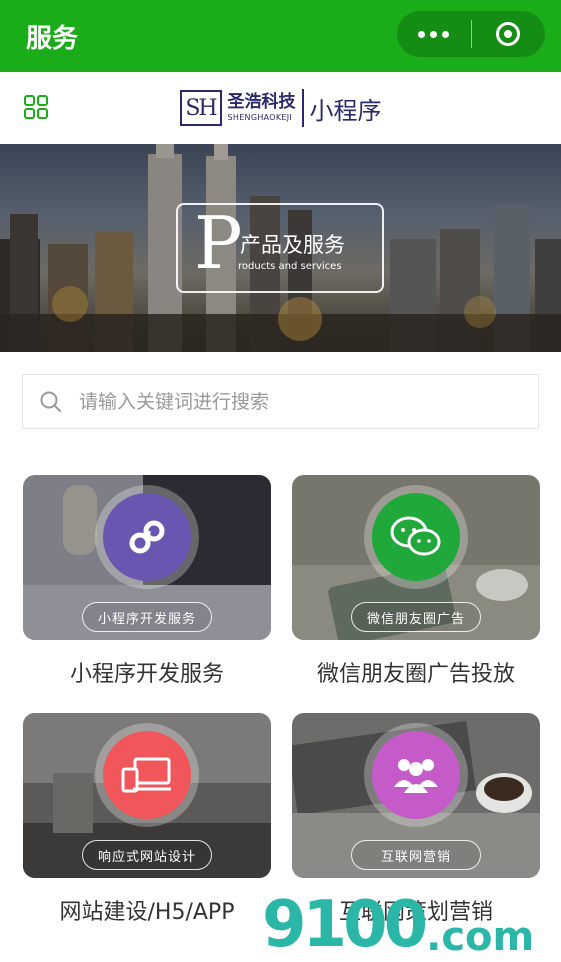 The height and width of the screenshot is (962, 561). I want to click on wechat-icon, so click(416, 537).